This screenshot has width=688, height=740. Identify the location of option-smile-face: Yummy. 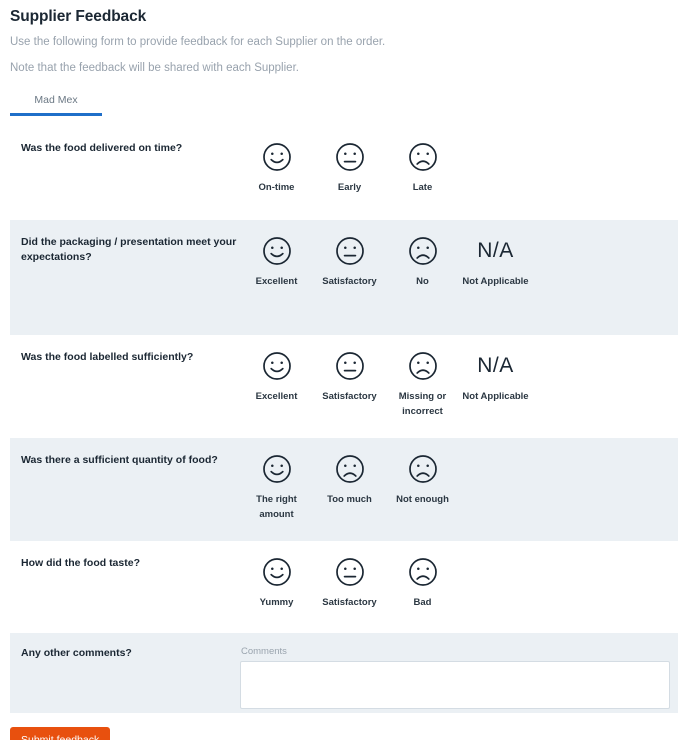
(276, 582).